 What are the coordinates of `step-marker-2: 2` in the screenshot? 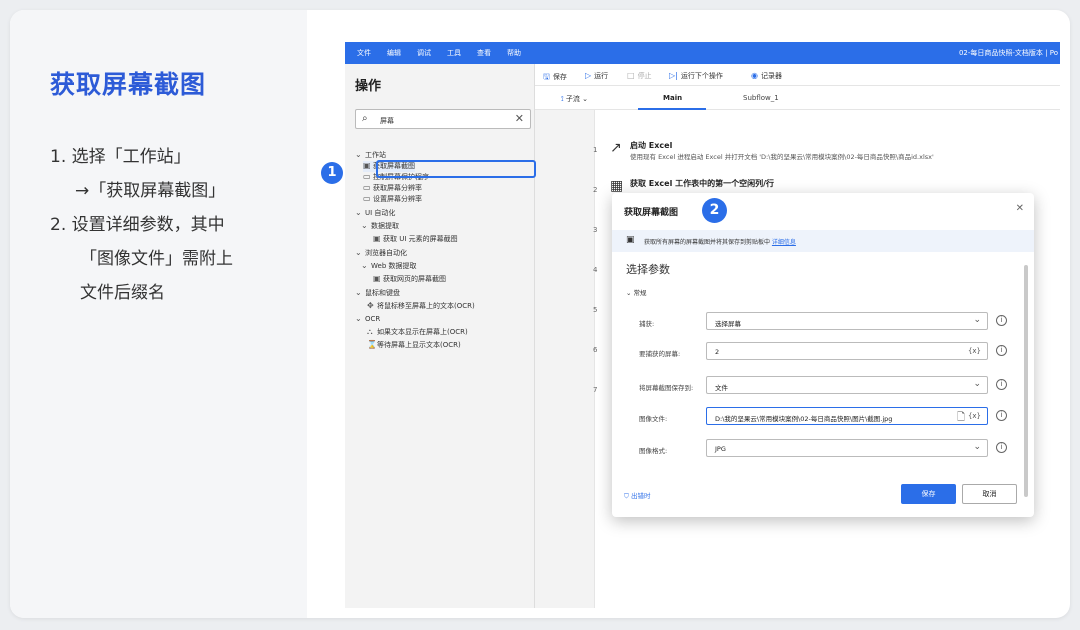 It's located at (714, 210).